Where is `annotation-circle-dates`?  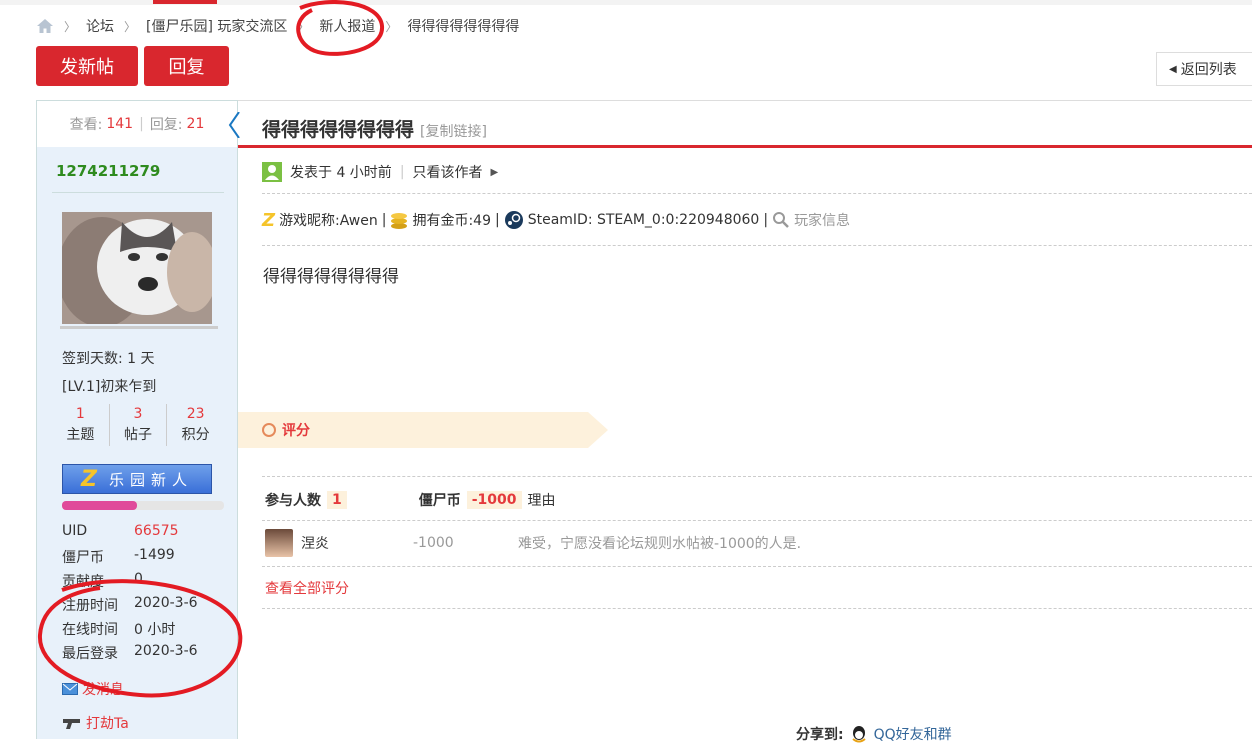
annotation-circle-dates is located at coordinates (140, 638).